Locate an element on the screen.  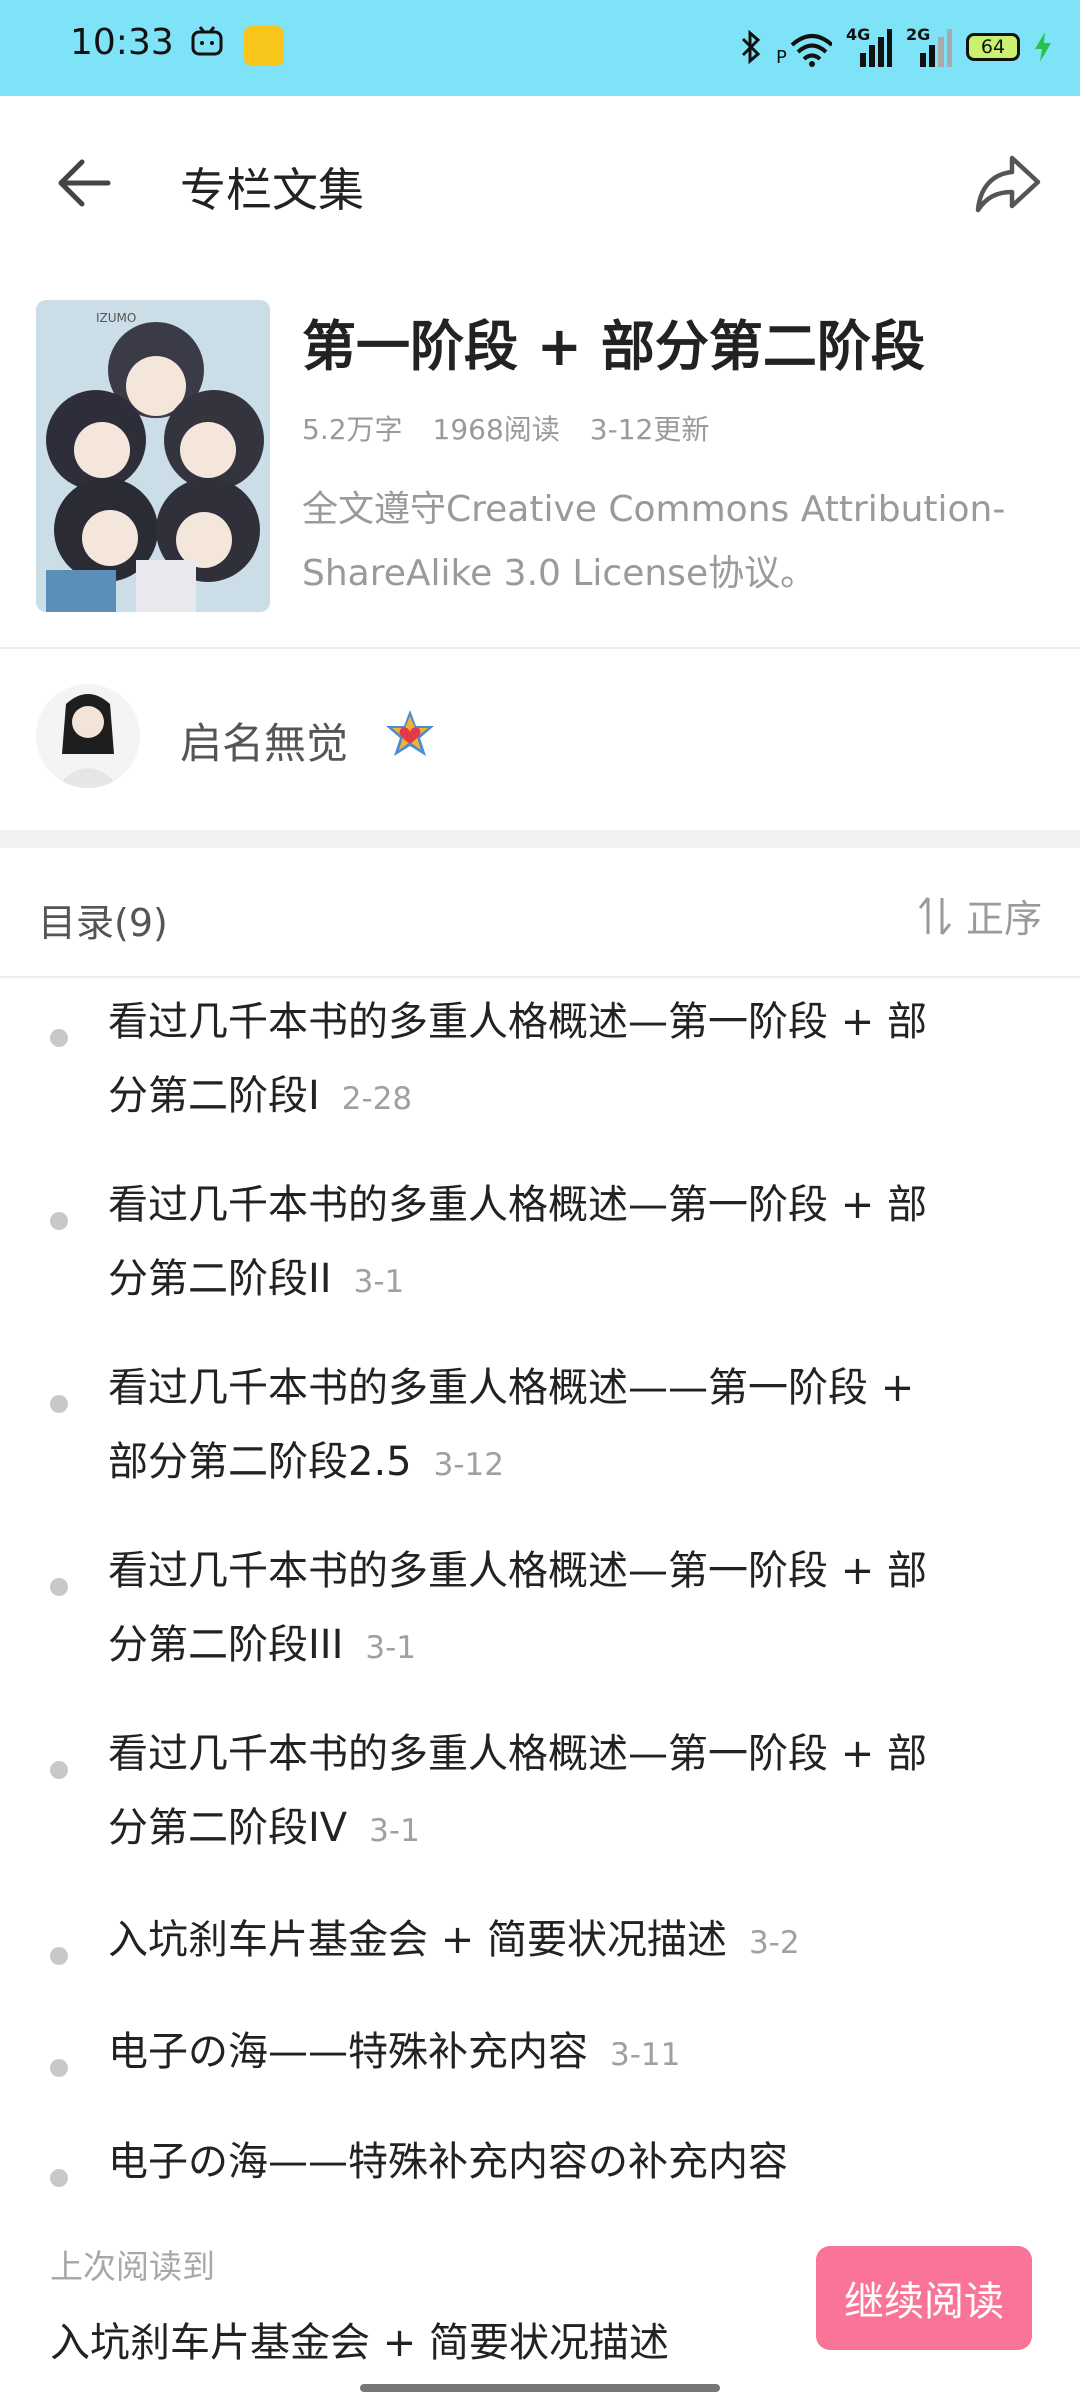
last-read-title: 入坑刹车片基金会 + 简要状况描述 is located at coordinates (359, 2339).